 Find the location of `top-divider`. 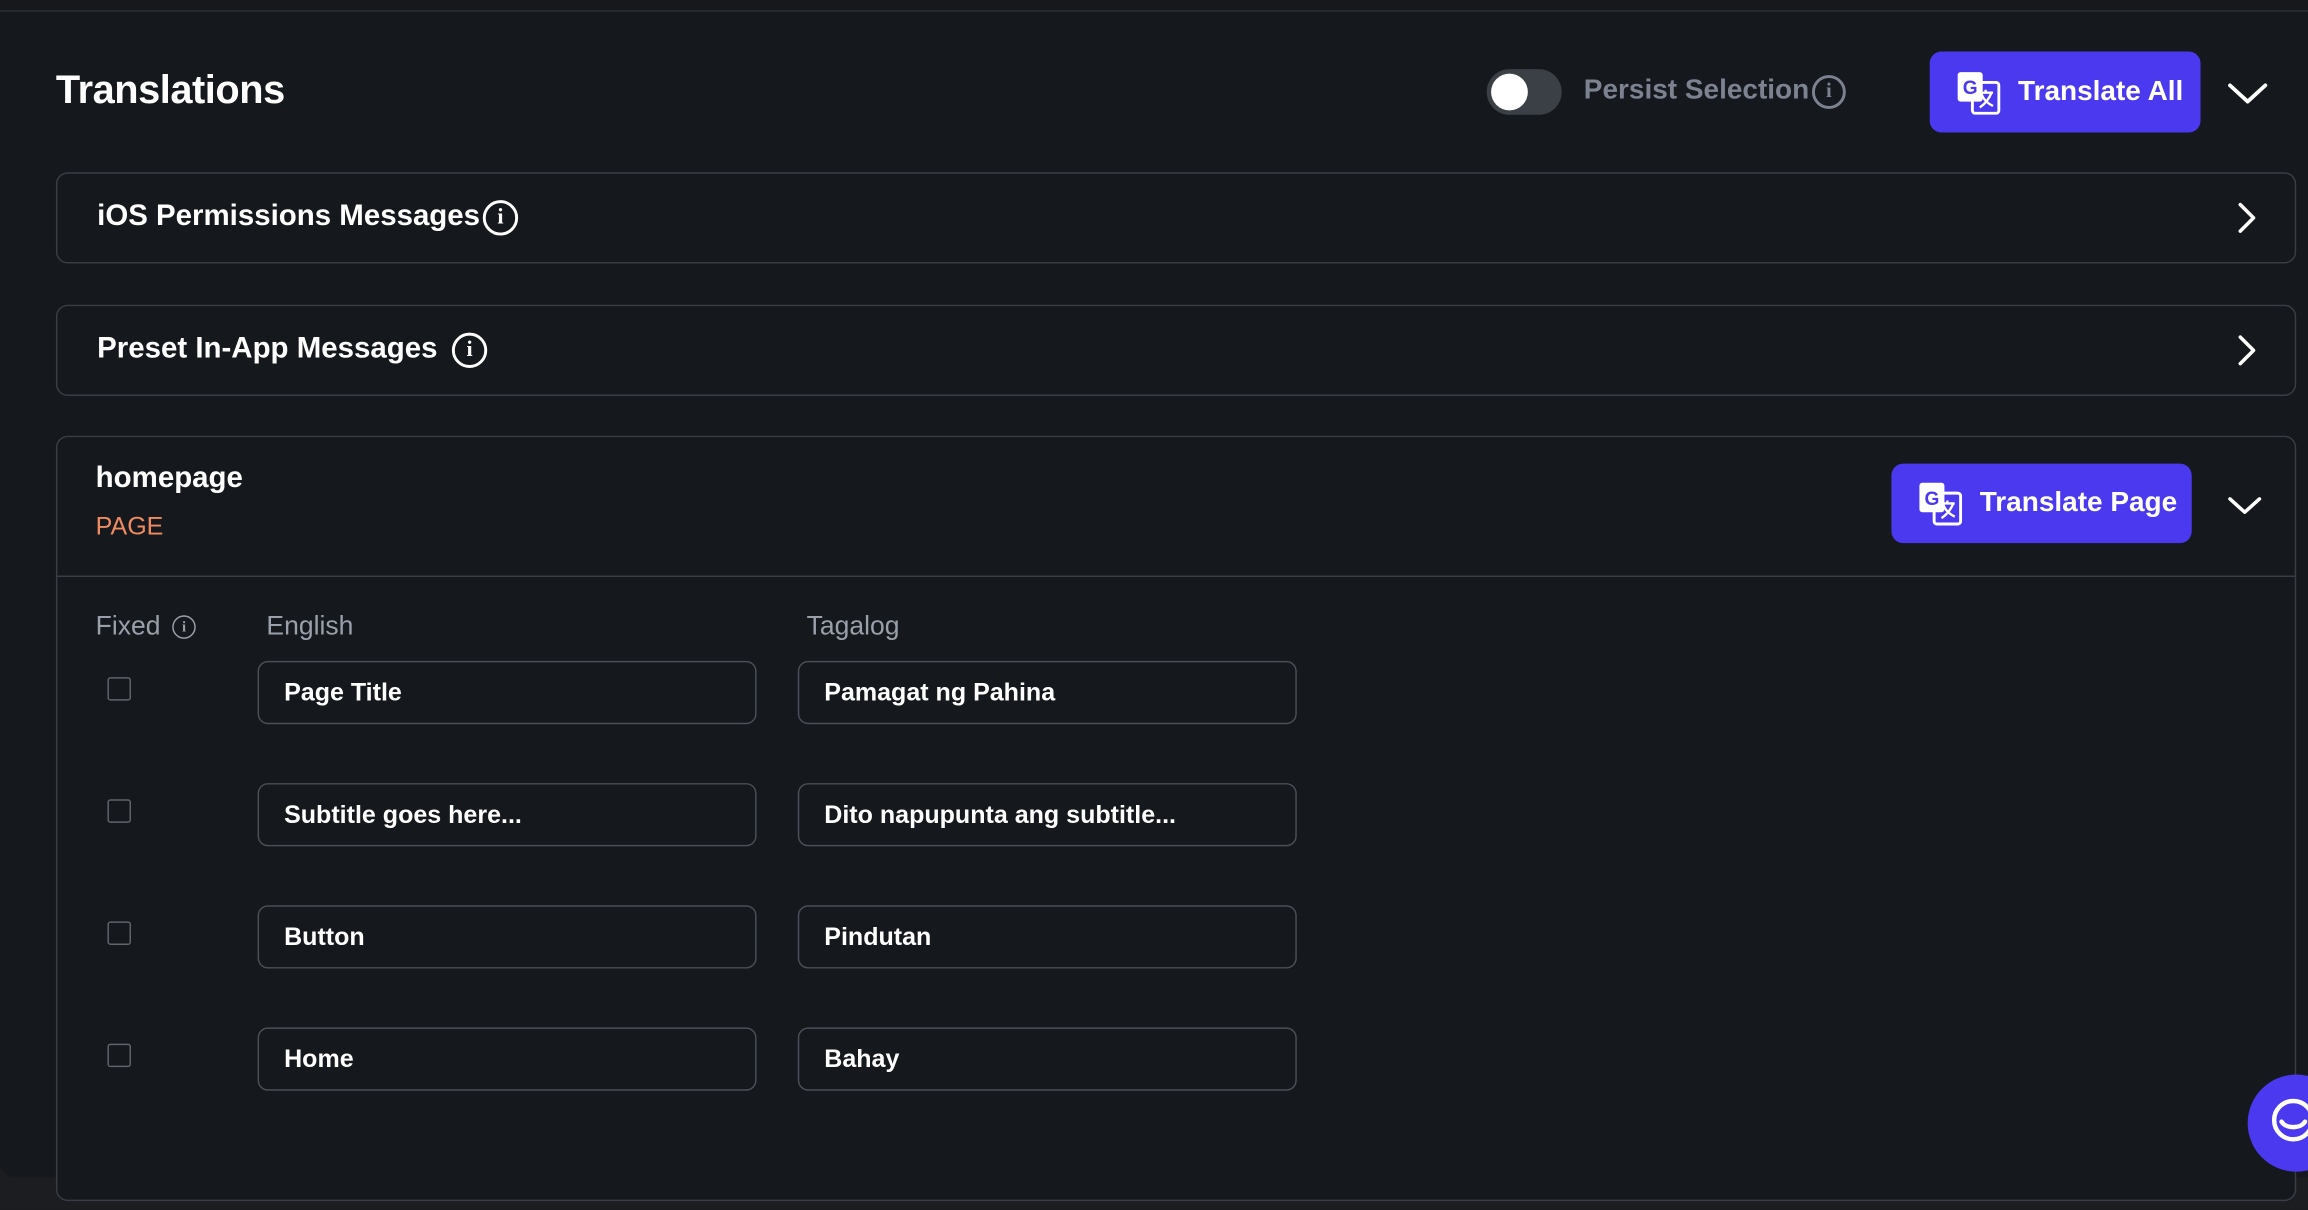

top-divider is located at coordinates (1154, 6).